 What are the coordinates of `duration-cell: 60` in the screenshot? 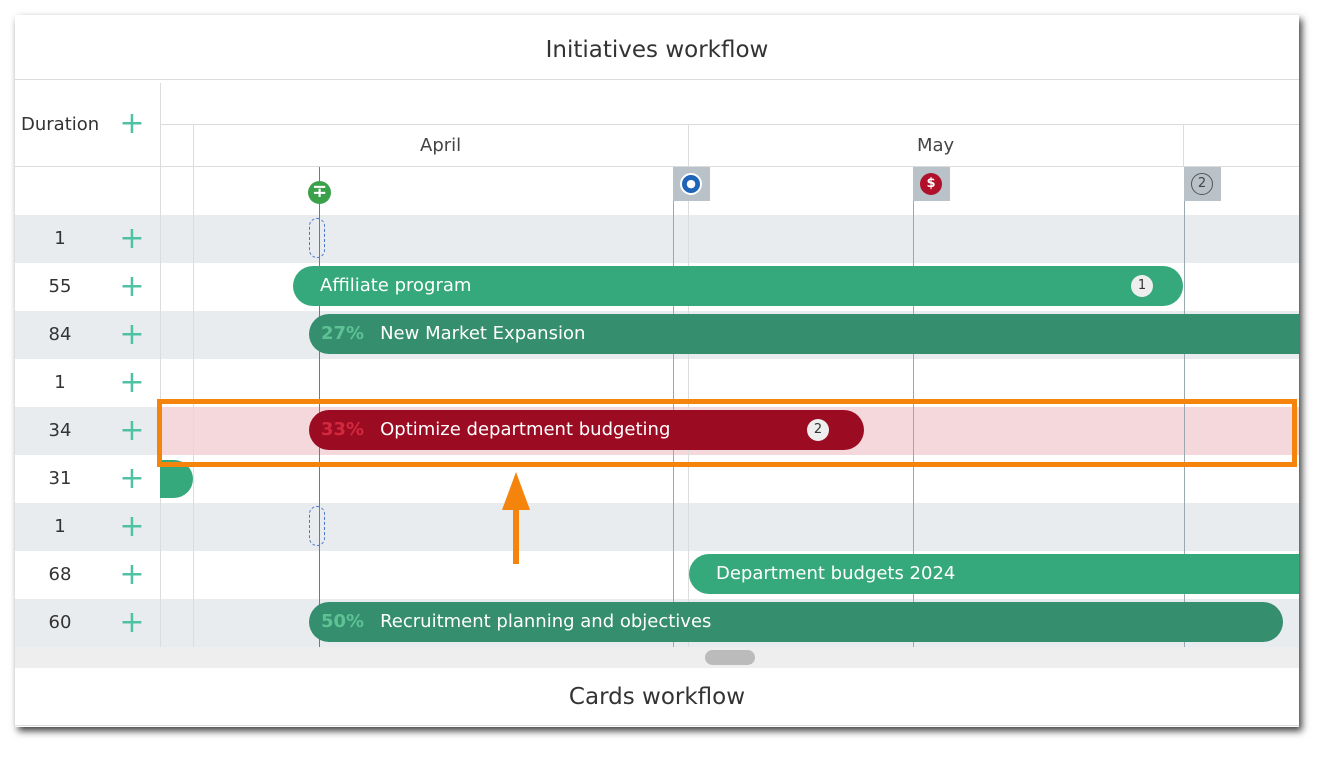 It's located at (60, 622).